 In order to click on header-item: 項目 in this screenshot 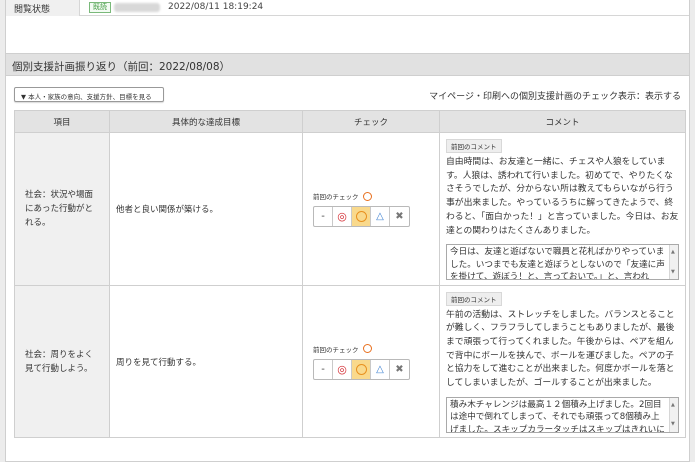, I will do `click(62, 121)`.